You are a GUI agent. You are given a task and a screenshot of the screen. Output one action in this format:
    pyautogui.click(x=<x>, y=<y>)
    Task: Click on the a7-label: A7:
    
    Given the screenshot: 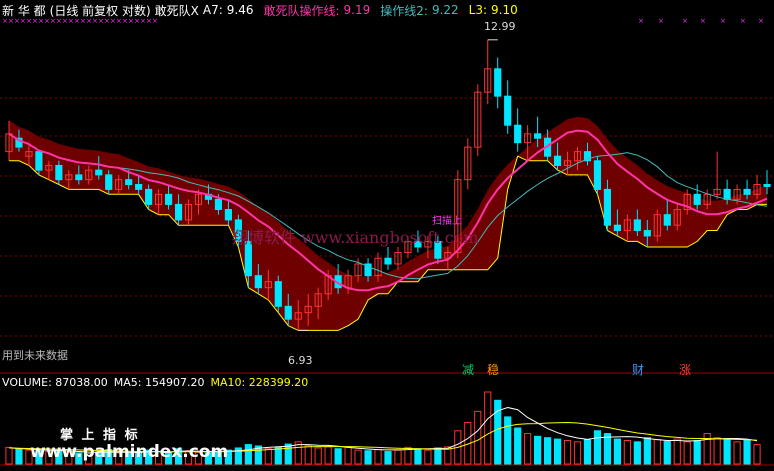 What is the action you would take?
    pyautogui.click(x=212, y=10)
    